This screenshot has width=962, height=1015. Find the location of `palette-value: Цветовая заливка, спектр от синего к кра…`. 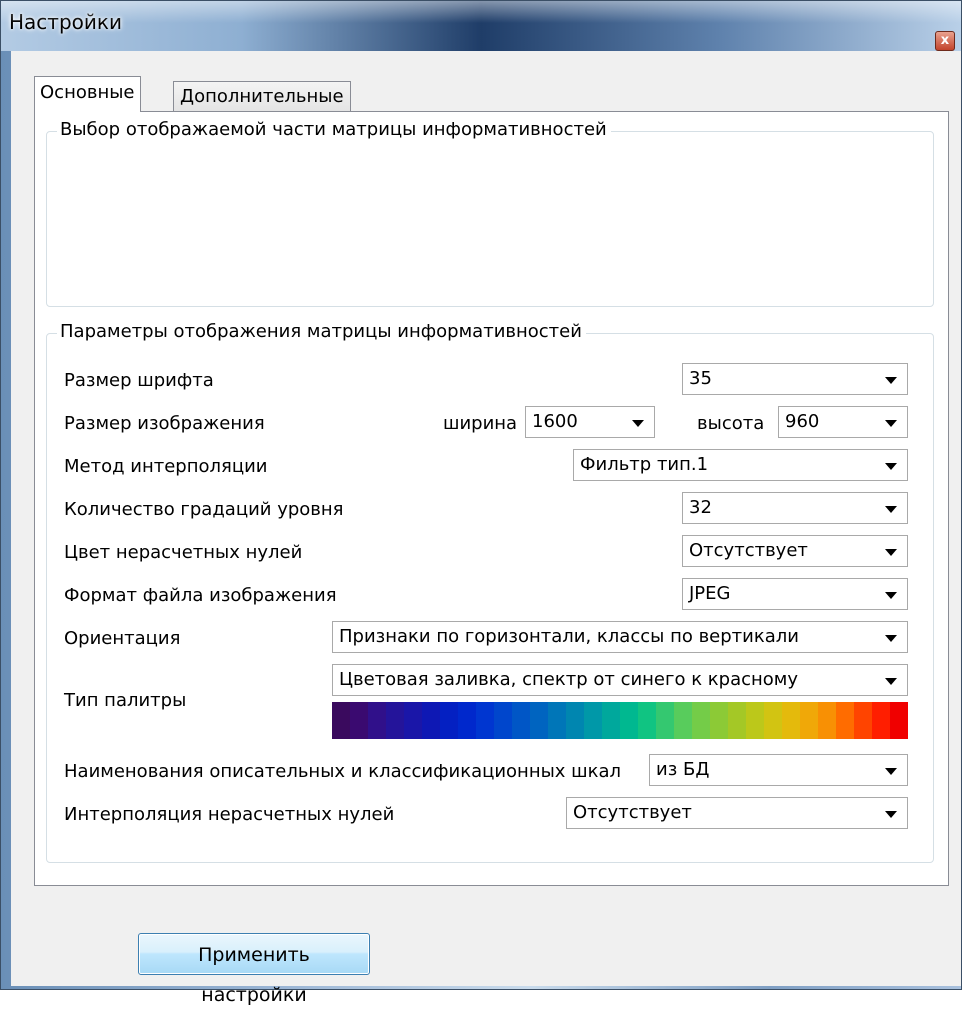

palette-value: Цветовая заливка, спектр от синего к кра… is located at coordinates (569, 679).